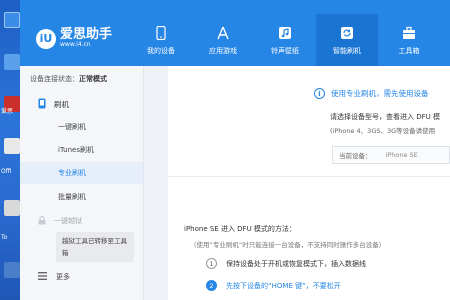 The width and height of the screenshot is (450, 300). I want to click on nav-label: 我的设备, so click(161, 51).